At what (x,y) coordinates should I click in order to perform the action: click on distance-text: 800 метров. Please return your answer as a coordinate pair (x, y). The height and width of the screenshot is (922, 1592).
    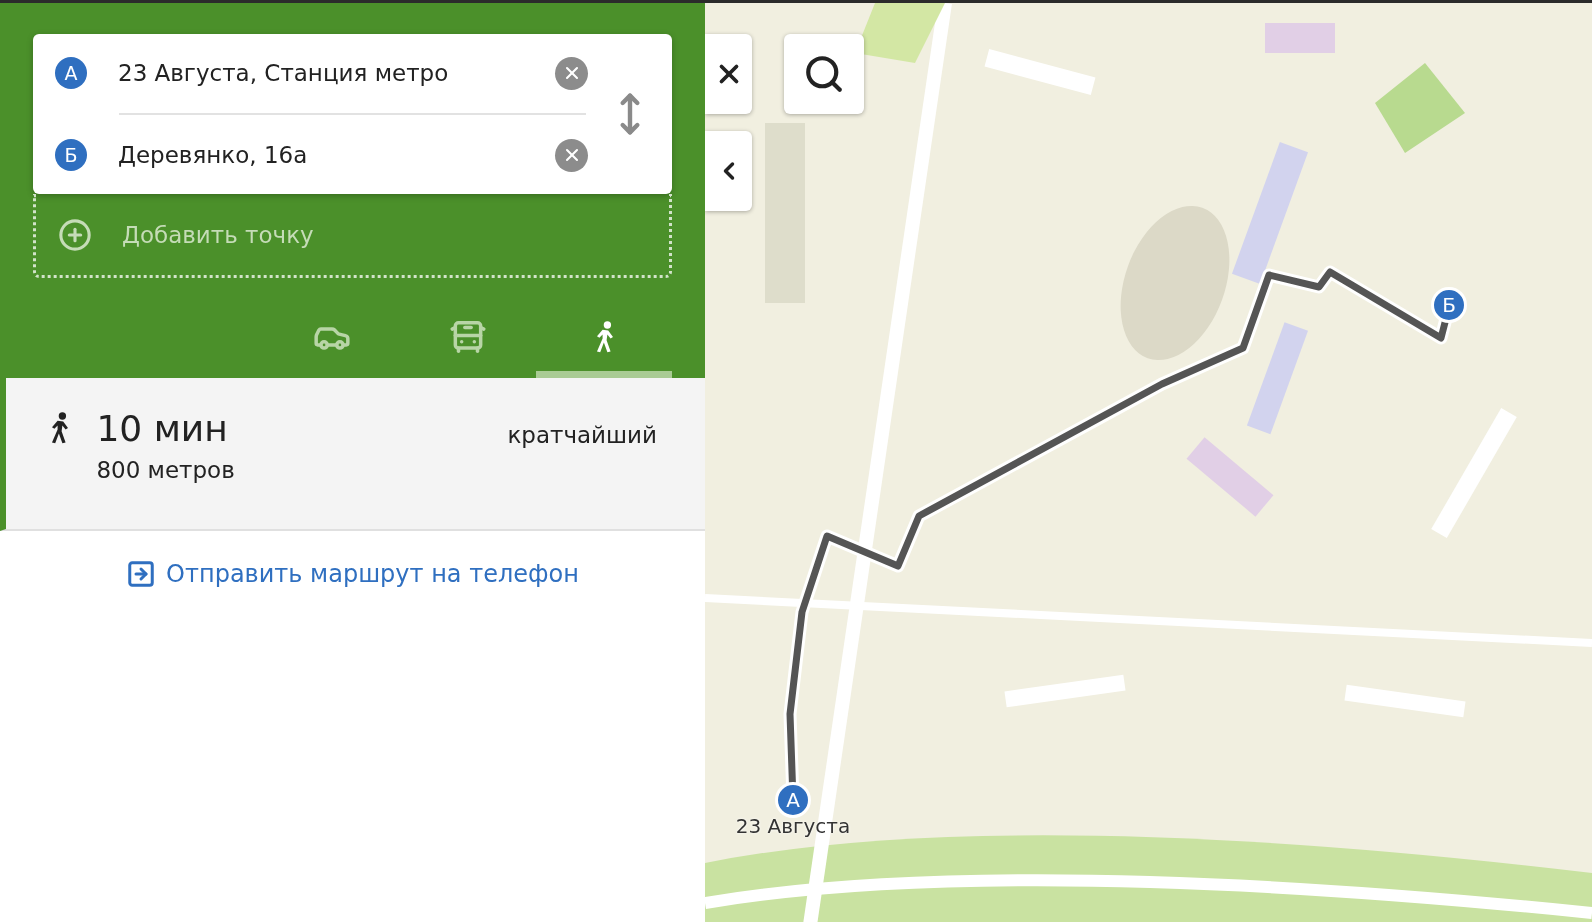
    Looking at the image, I should click on (166, 470).